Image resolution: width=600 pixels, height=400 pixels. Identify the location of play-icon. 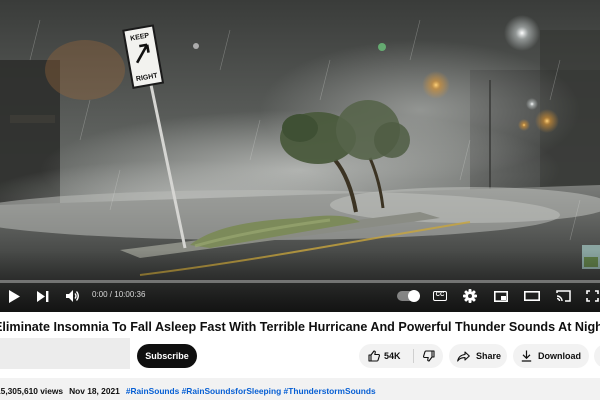
(14, 296).